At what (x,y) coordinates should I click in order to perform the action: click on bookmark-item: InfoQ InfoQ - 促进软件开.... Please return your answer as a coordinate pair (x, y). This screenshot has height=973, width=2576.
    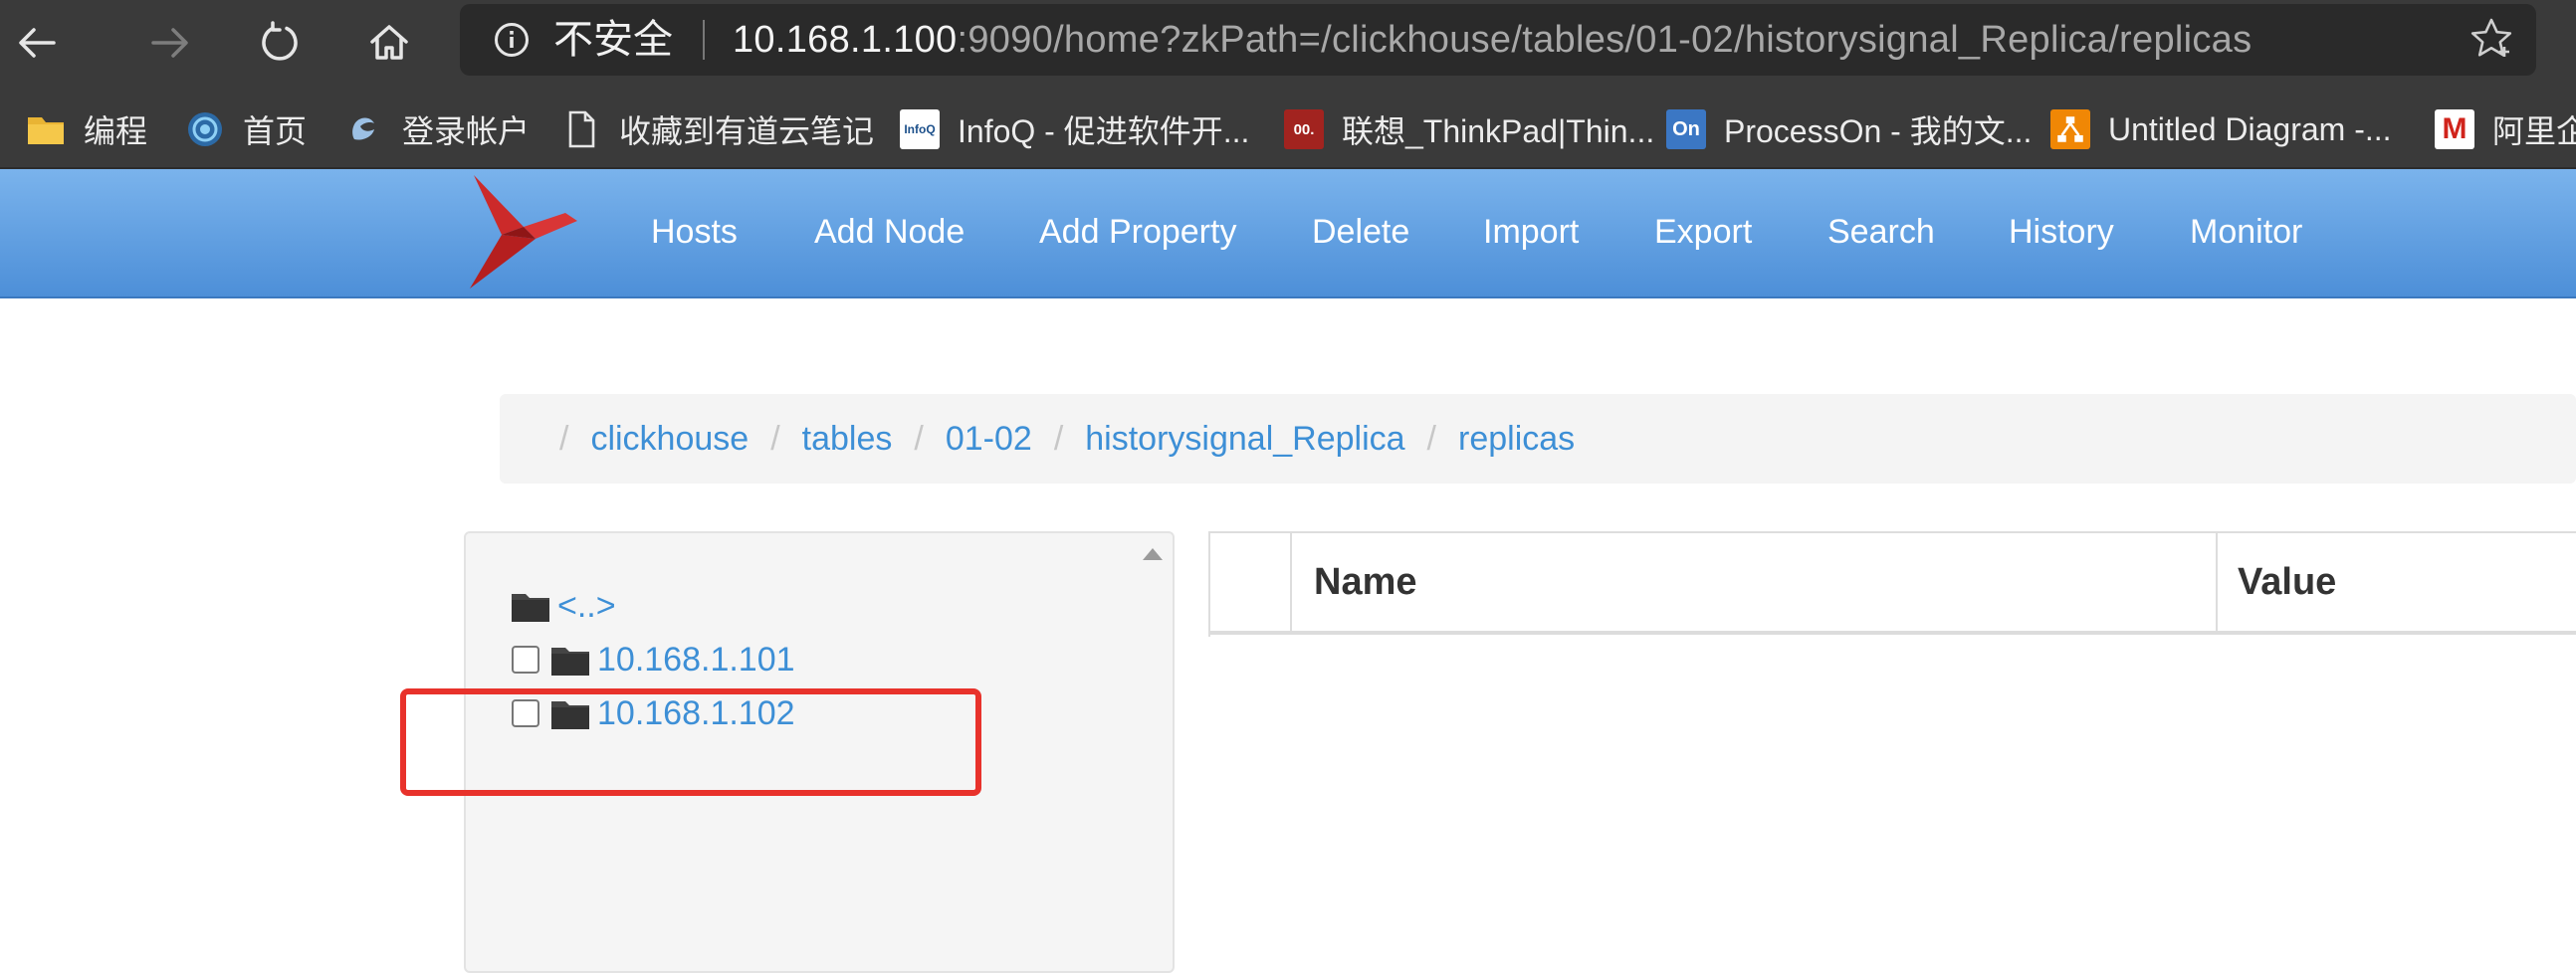
    Looking at the image, I should click on (1074, 129).